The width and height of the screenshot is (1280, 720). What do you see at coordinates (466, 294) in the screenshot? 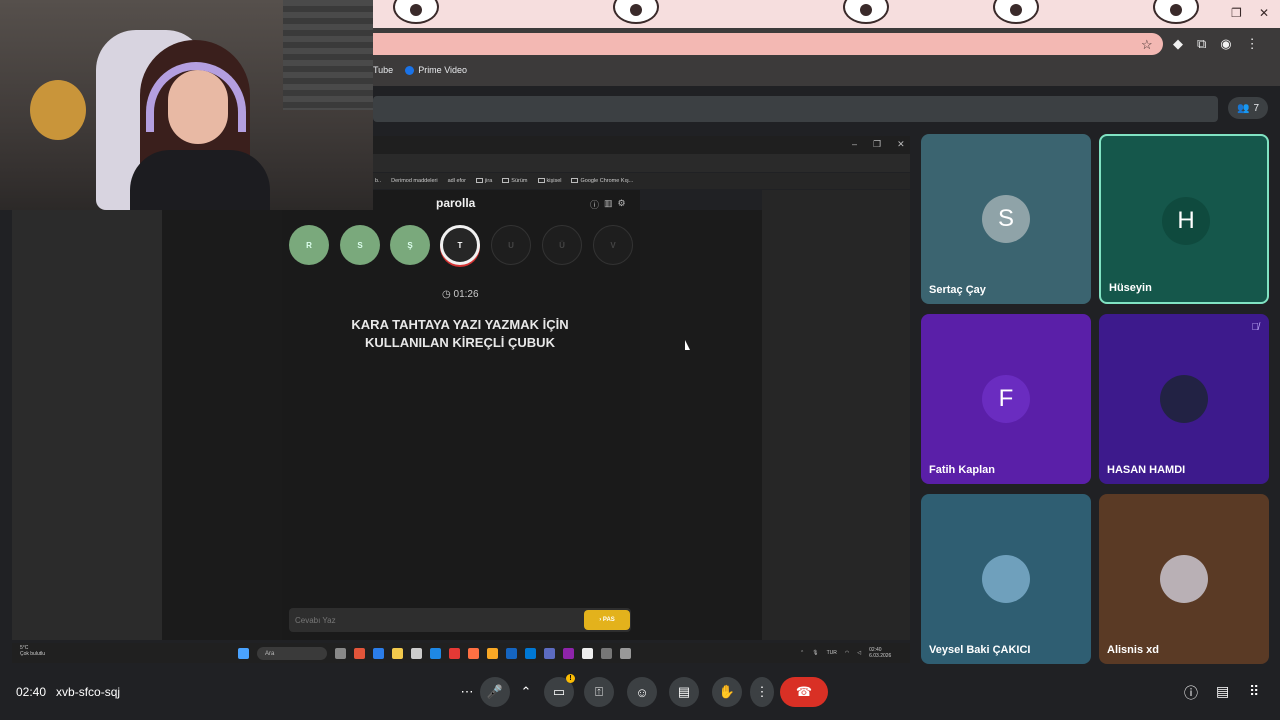
I see `timer-value: 01:26` at bounding box center [466, 294].